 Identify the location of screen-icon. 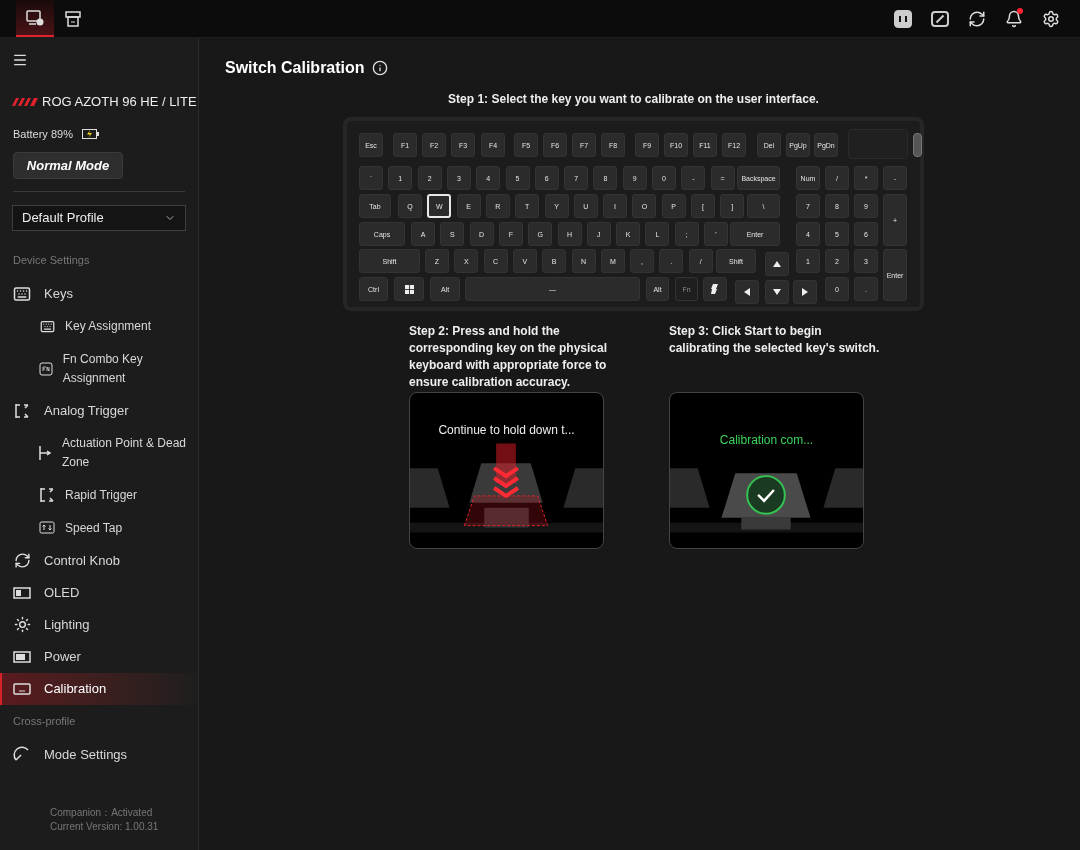
(22, 592).